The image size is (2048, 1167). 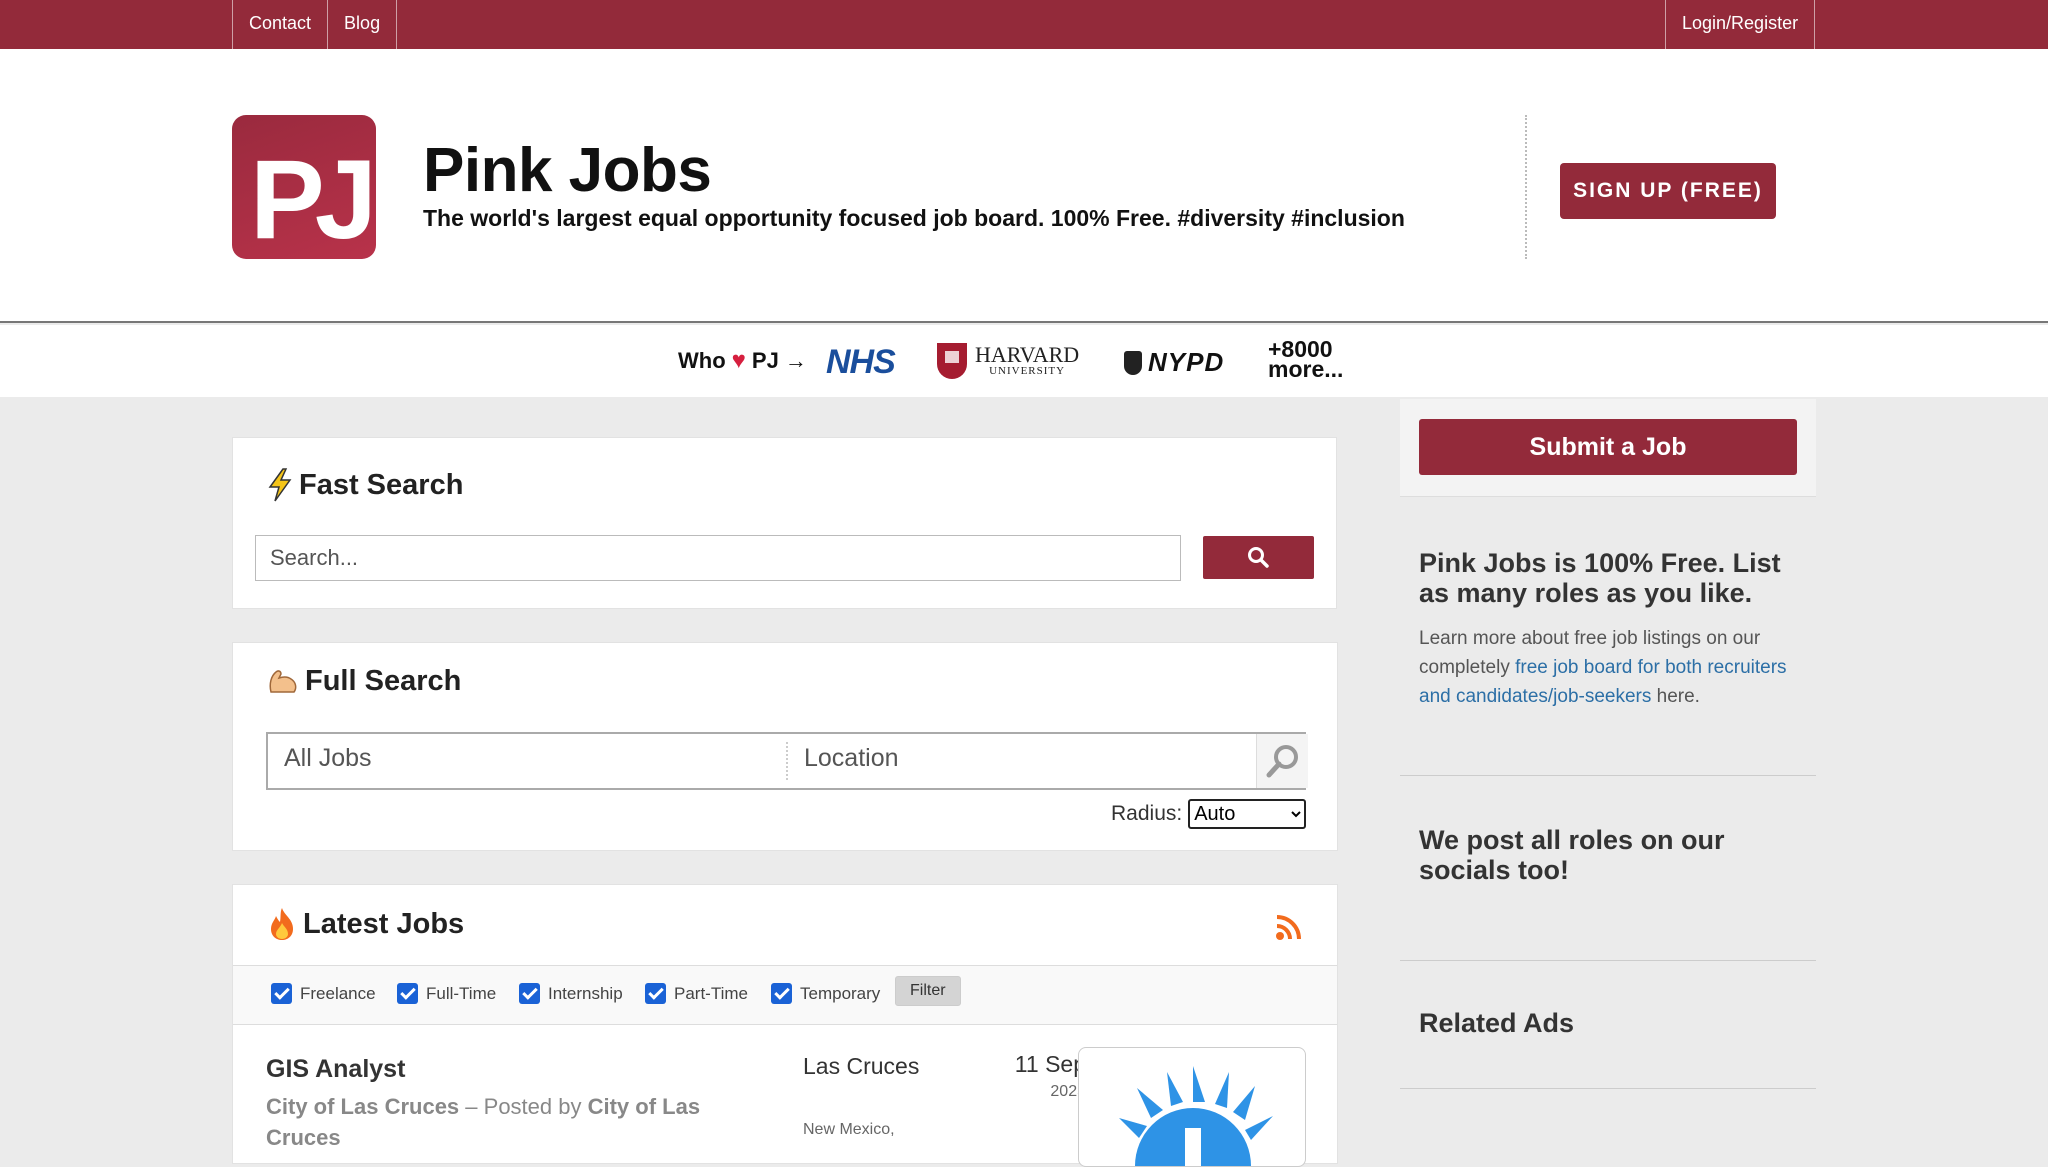 I want to click on lightning-icon, so click(x=280, y=485).